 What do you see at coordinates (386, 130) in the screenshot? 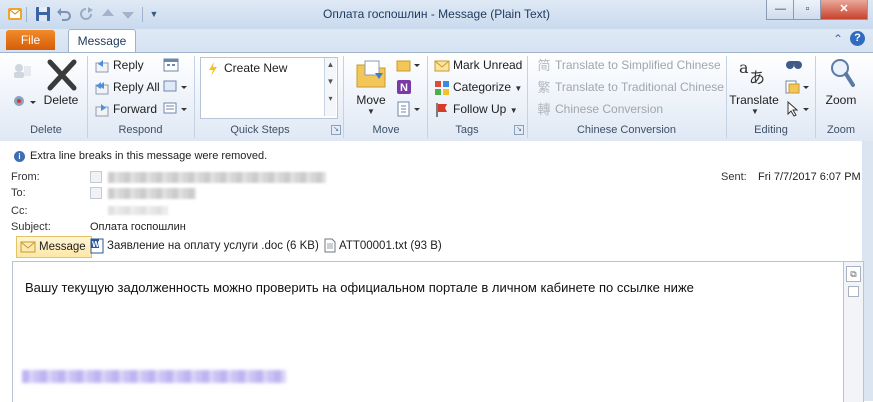
I see `group-label-move: Move` at bounding box center [386, 130].